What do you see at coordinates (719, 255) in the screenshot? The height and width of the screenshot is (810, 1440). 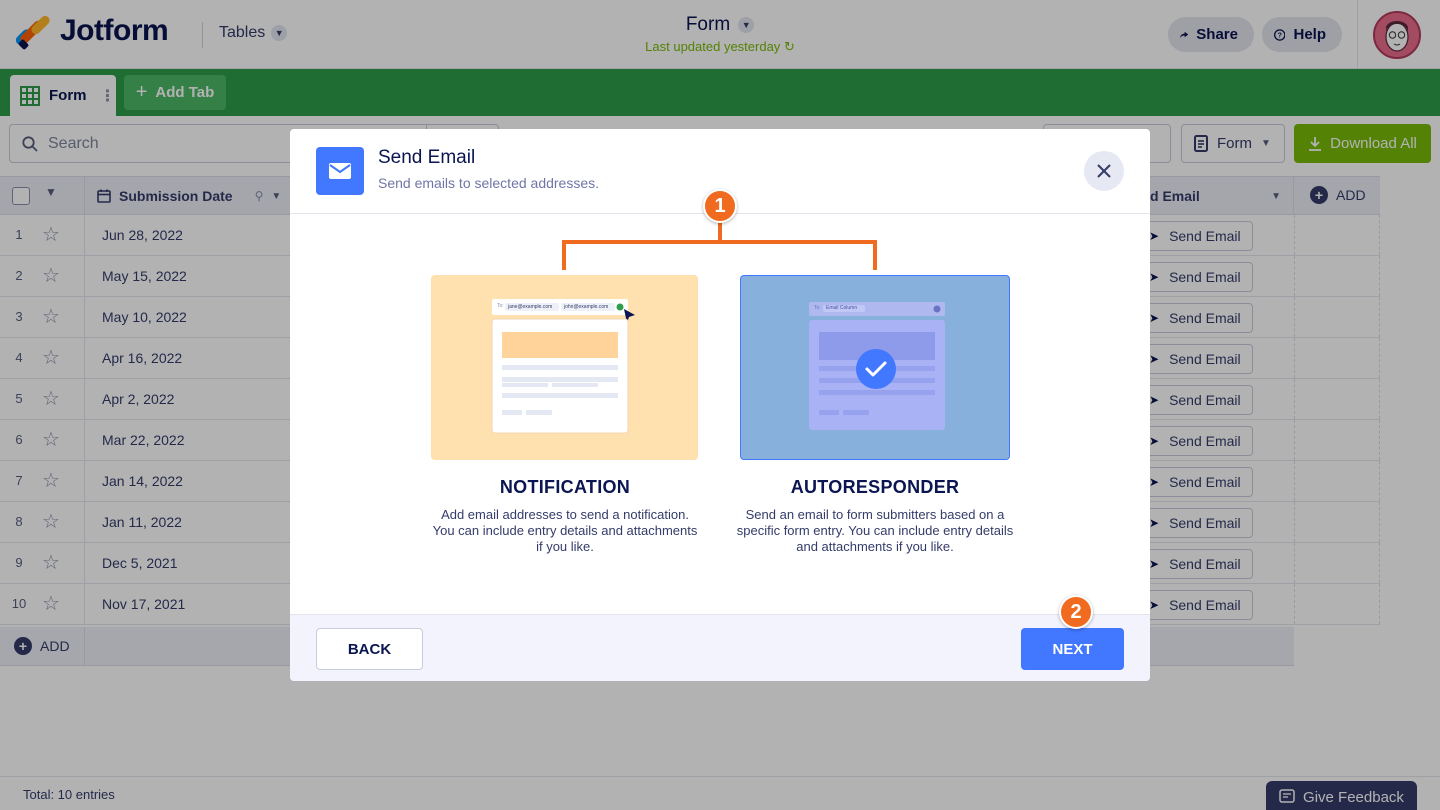 I see `annotation-bracket` at bounding box center [719, 255].